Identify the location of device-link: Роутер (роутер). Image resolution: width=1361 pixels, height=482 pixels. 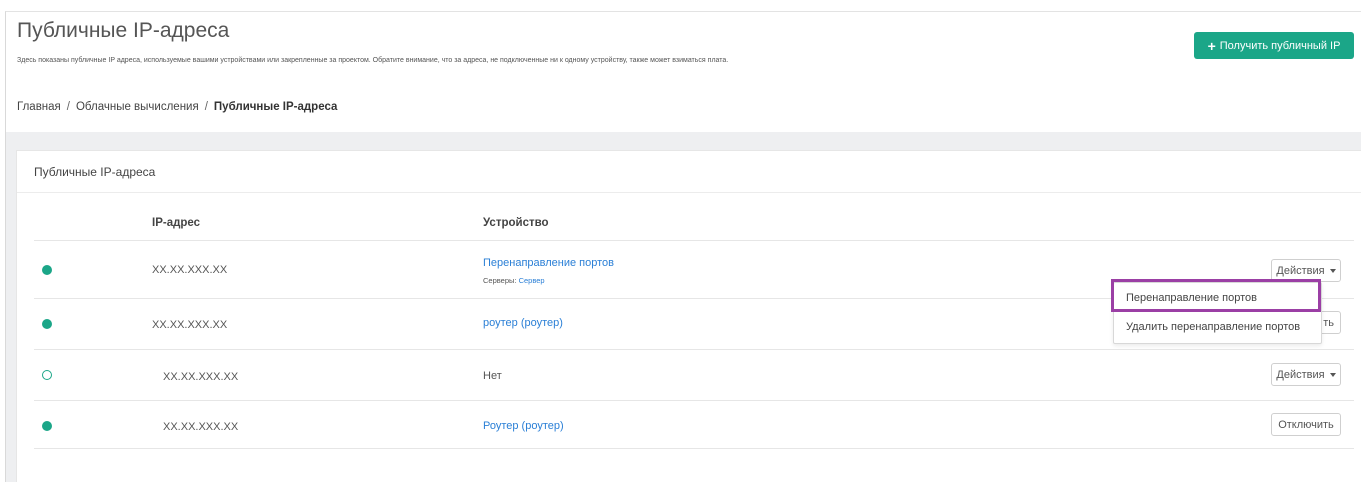
(523, 426).